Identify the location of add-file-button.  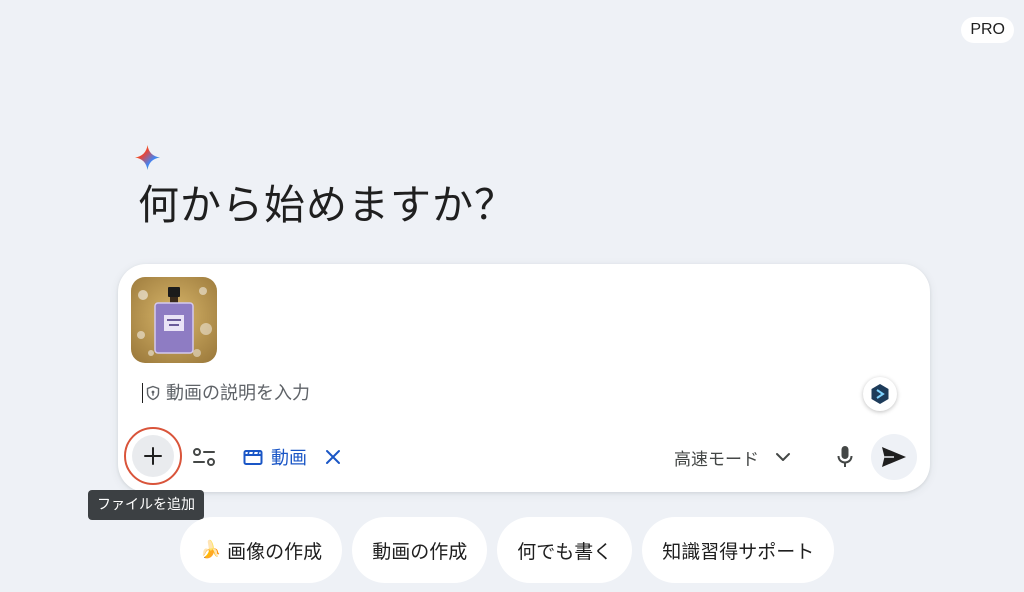
(153, 456).